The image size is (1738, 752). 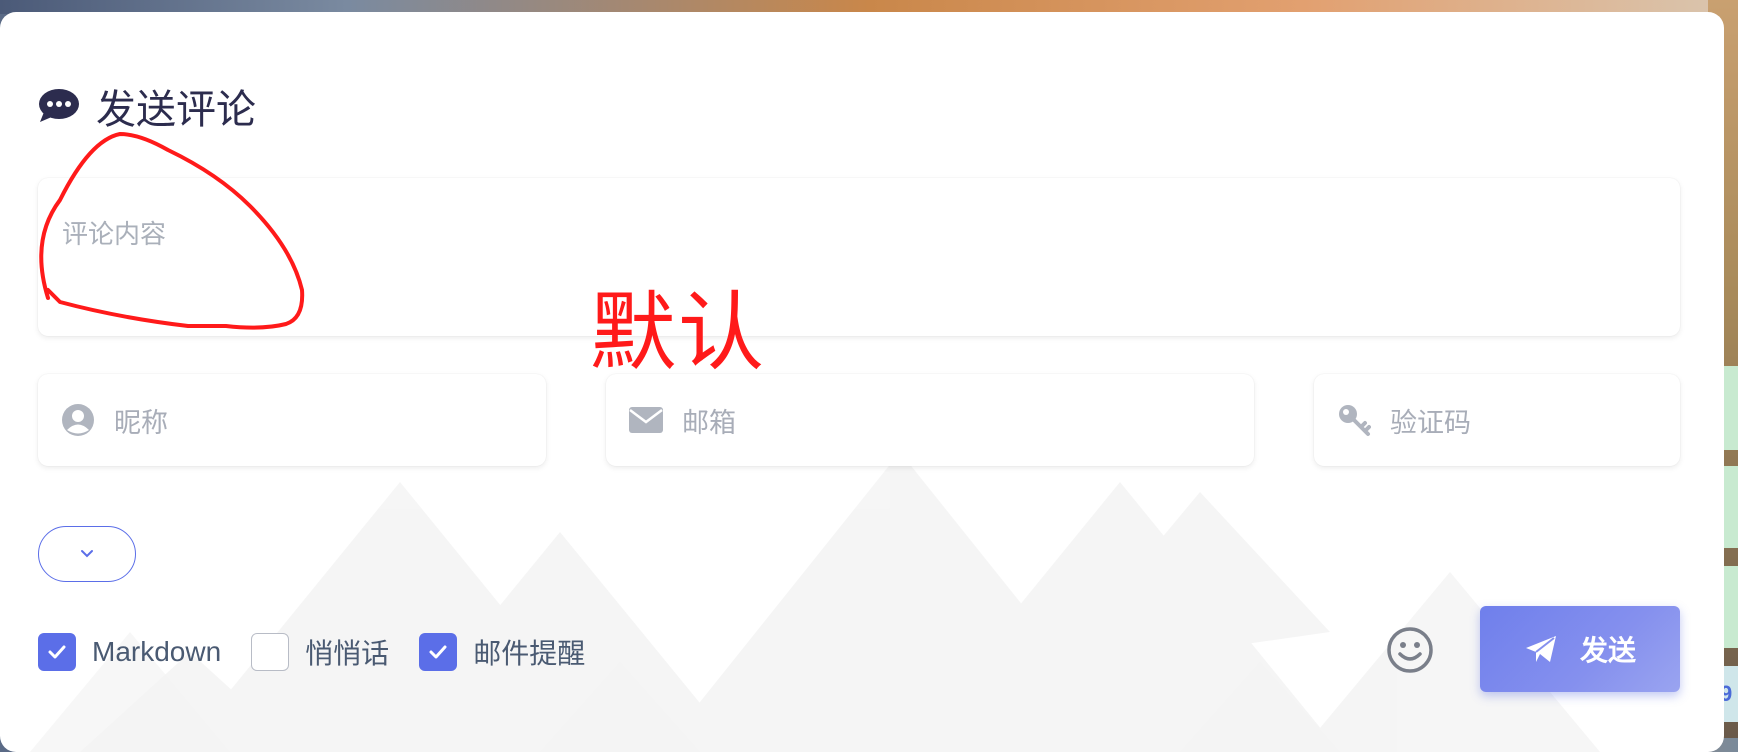 What do you see at coordinates (347, 652) in the screenshot?
I see `whisper-label: 悄悄话` at bounding box center [347, 652].